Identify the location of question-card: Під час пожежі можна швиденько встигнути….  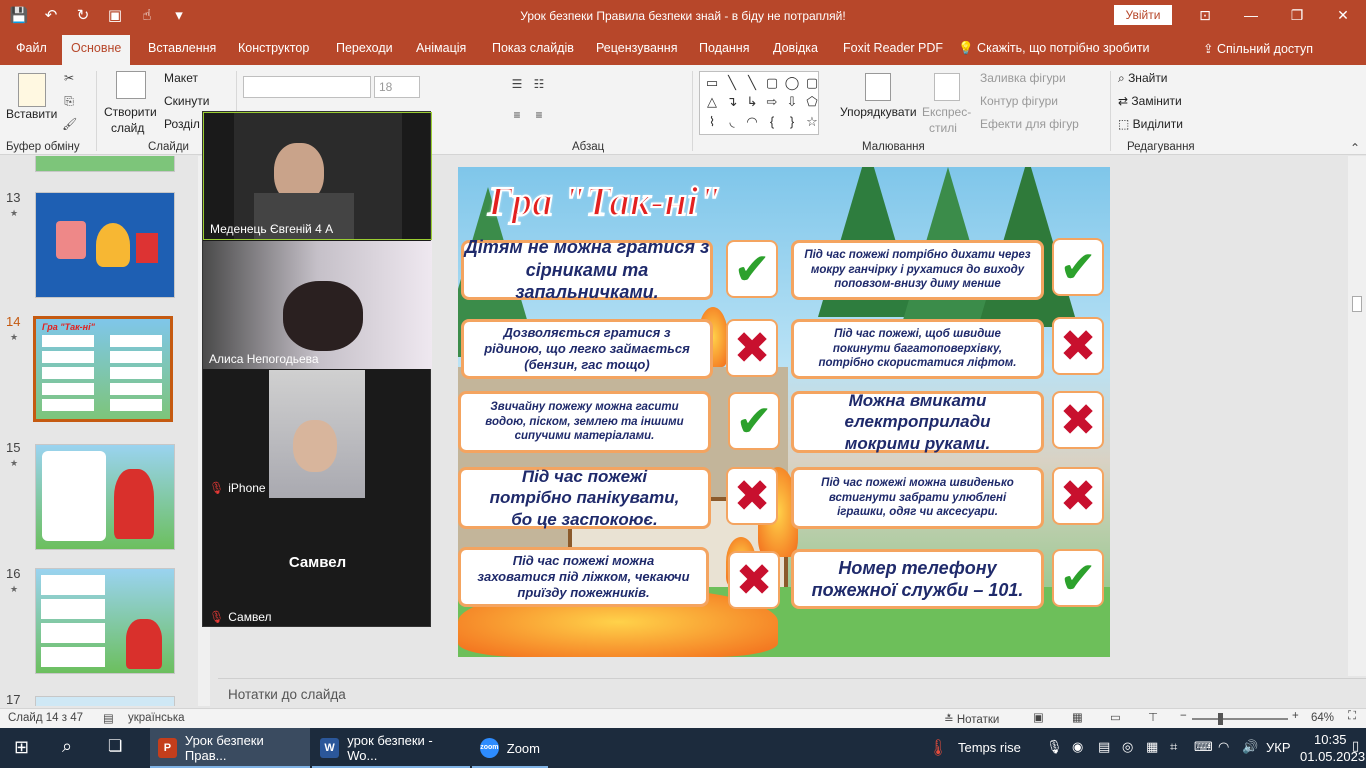
(917, 498).